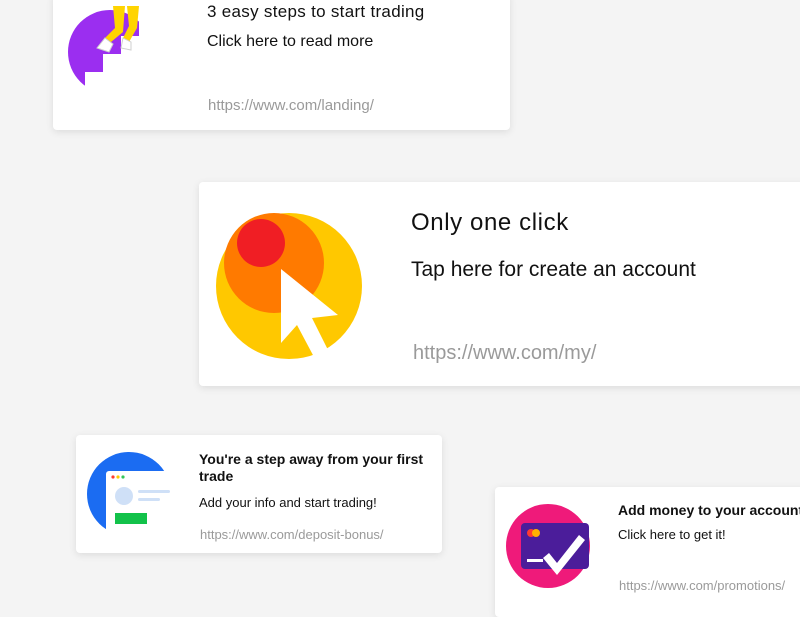  What do you see at coordinates (709, 510) in the screenshot?
I see `card-title: Add money to your account` at bounding box center [709, 510].